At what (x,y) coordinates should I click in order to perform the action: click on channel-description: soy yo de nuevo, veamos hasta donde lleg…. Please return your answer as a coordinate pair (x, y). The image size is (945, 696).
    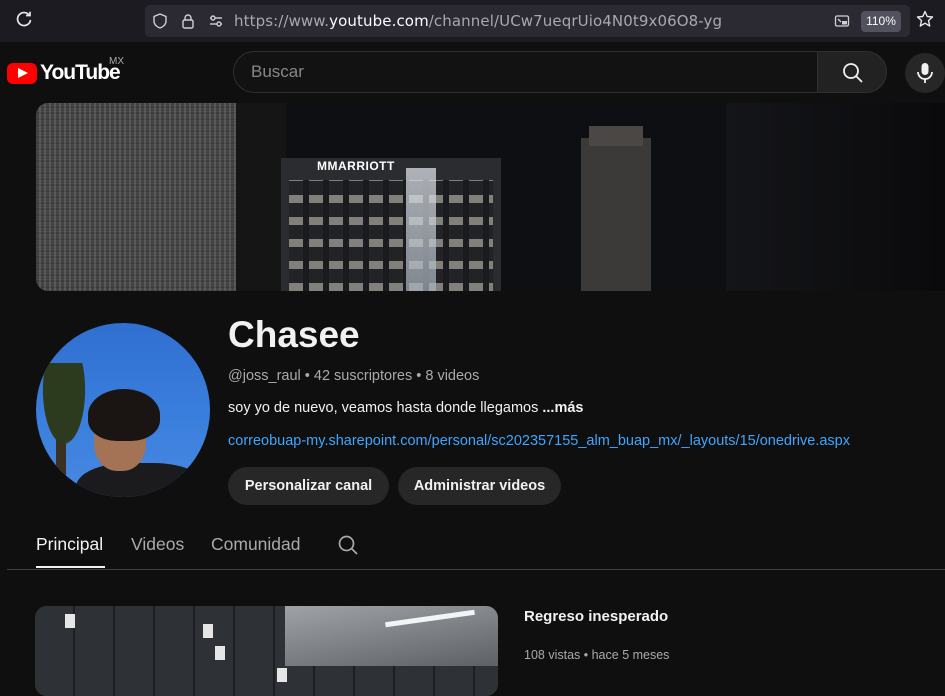
    Looking at the image, I should click on (405, 408).